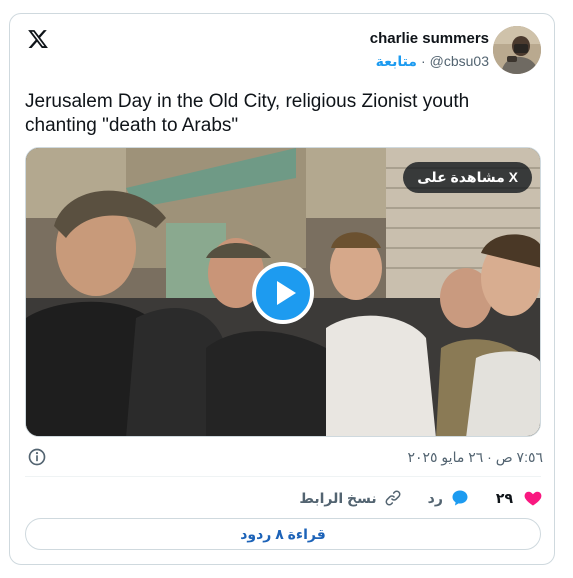 The image size is (573, 578). What do you see at coordinates (475, 457) in the screenshot?
I see `tweet-timestamp: ٧:٥٦ ص · ٢٦ مايو ٢٠٢٥` at bounding box center [475, 457].